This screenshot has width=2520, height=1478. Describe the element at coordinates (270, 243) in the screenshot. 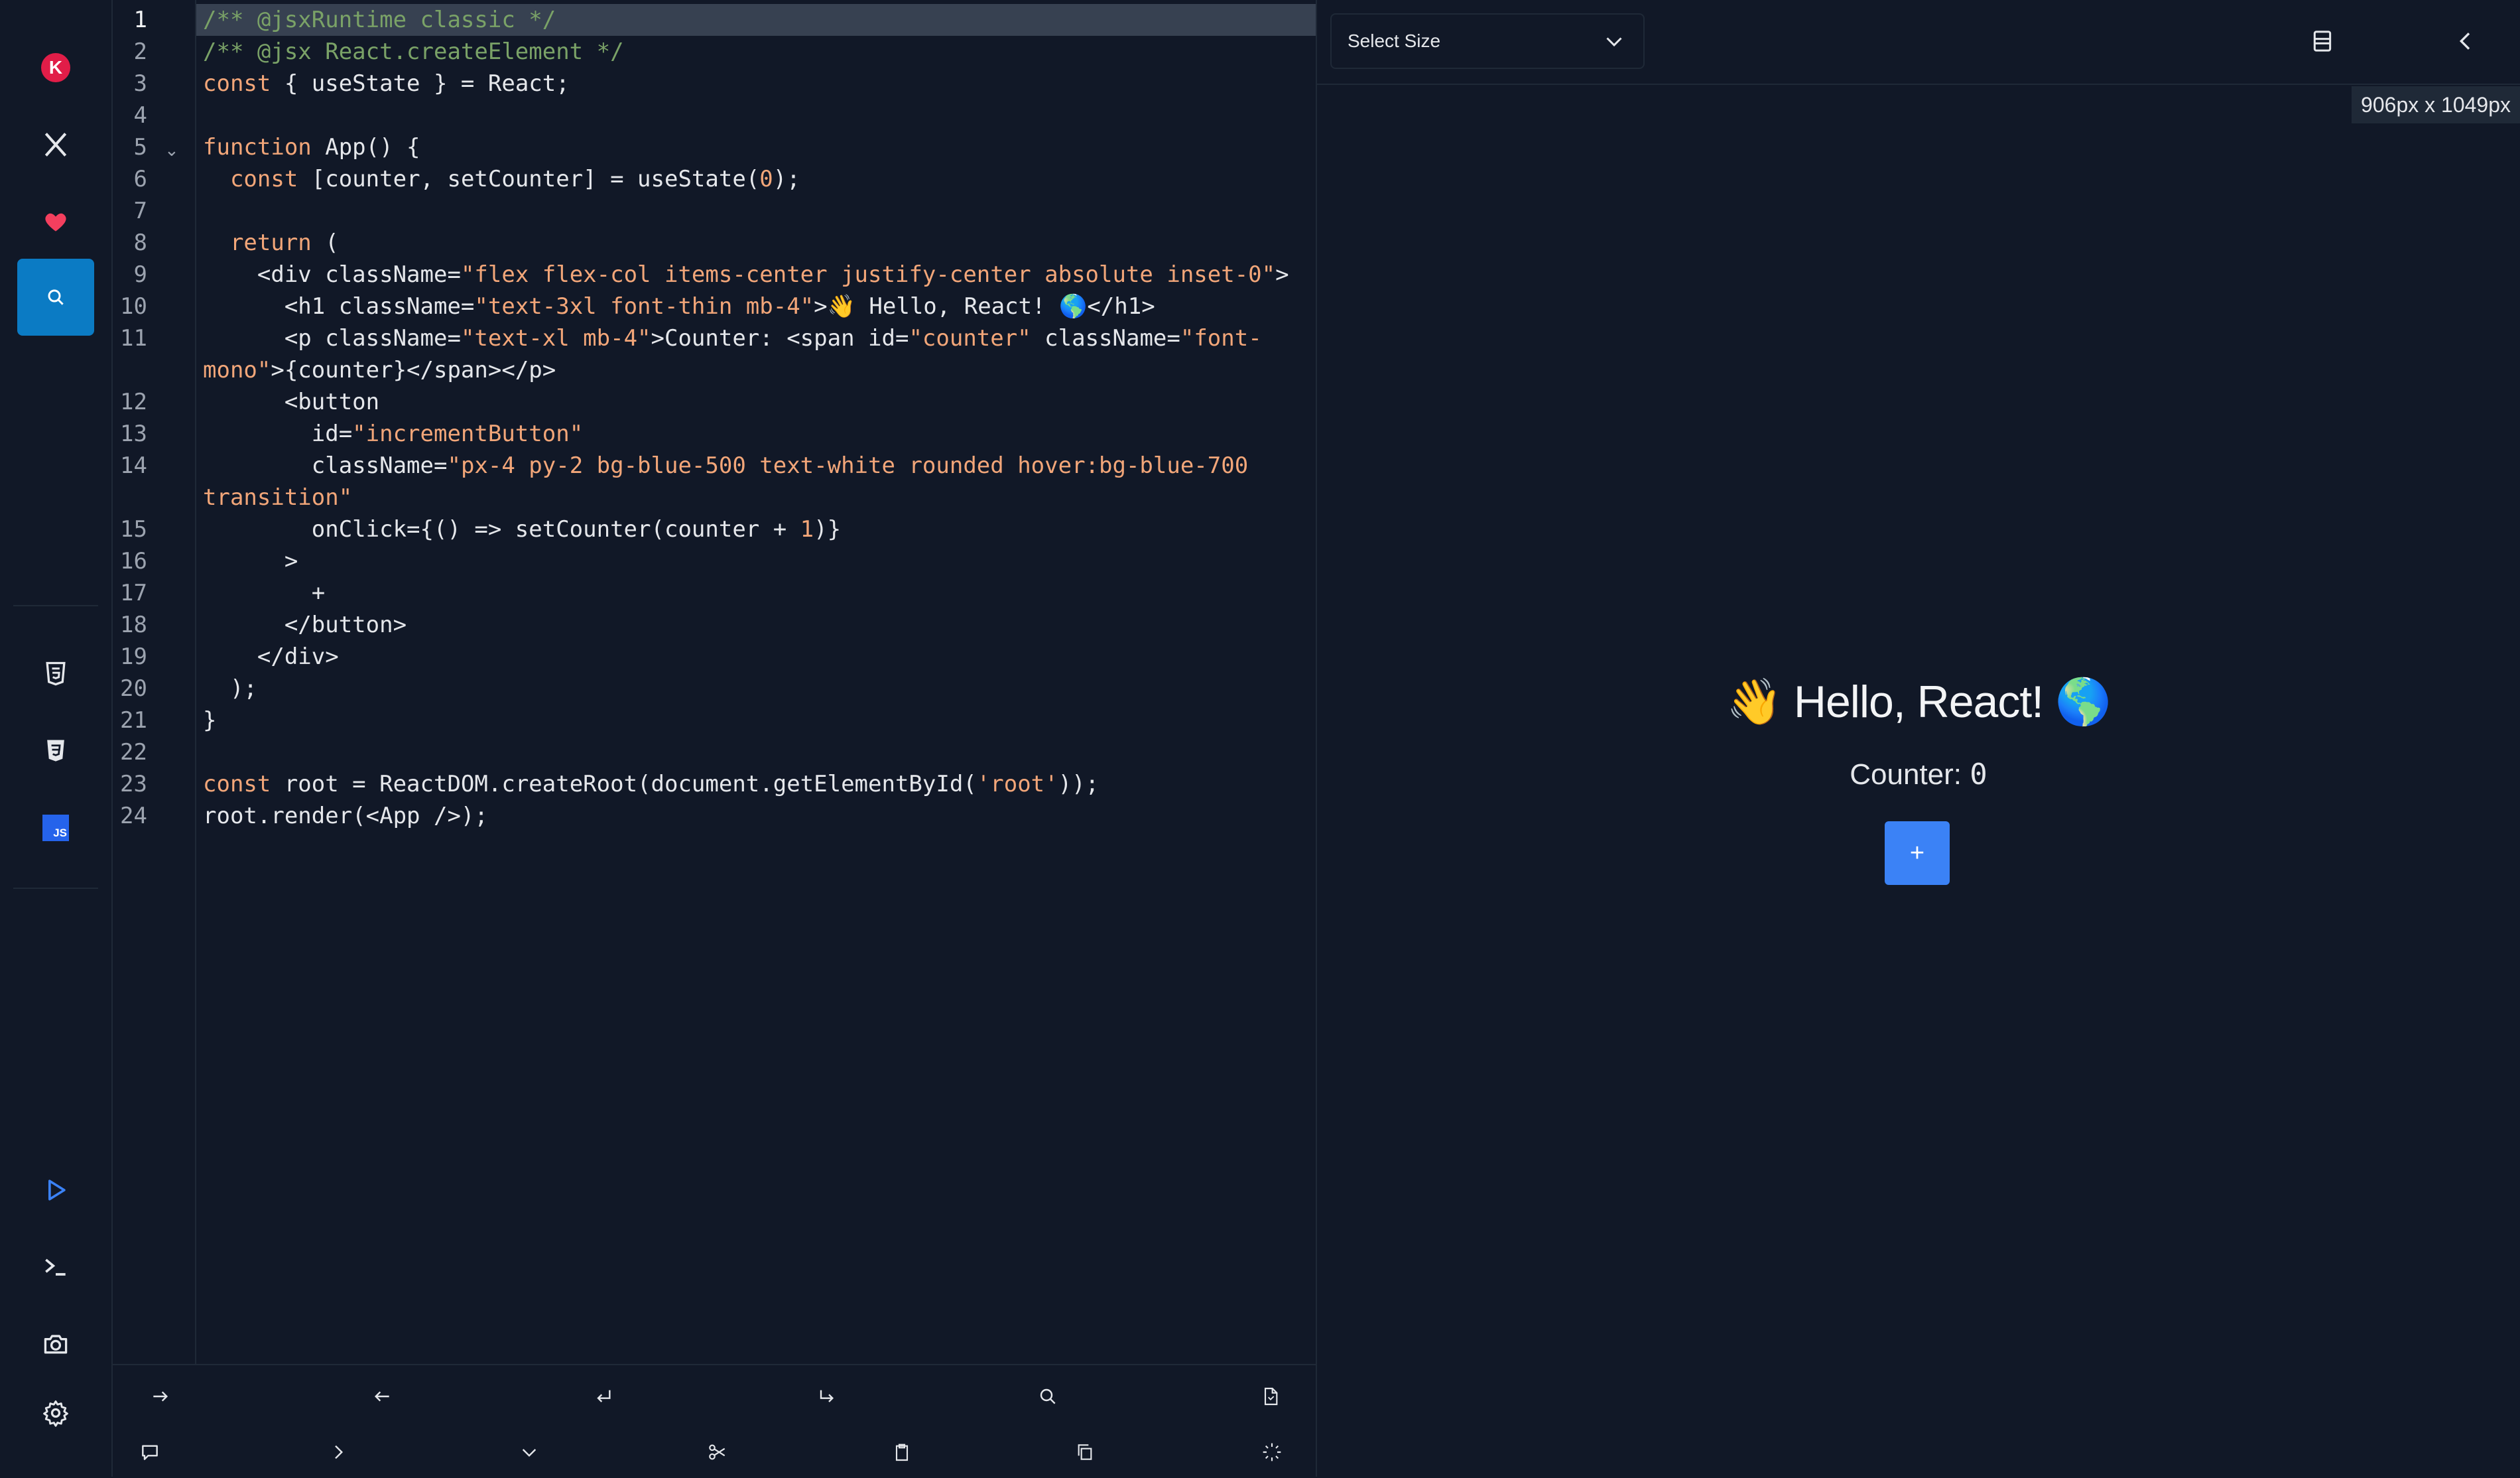

I see `code-token: return` at that location.